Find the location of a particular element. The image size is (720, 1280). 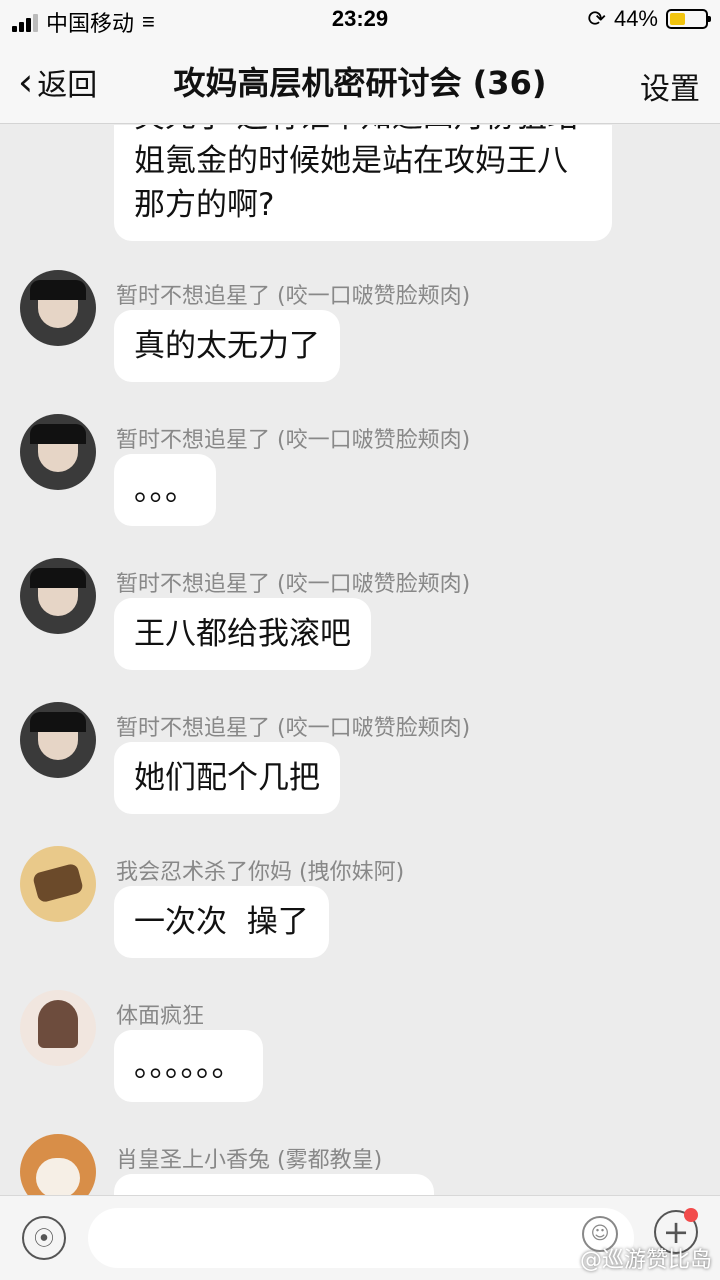

message-text-line: 笑死了 还有谁不知道四月份狙站 is located at coordinates (363, 132).